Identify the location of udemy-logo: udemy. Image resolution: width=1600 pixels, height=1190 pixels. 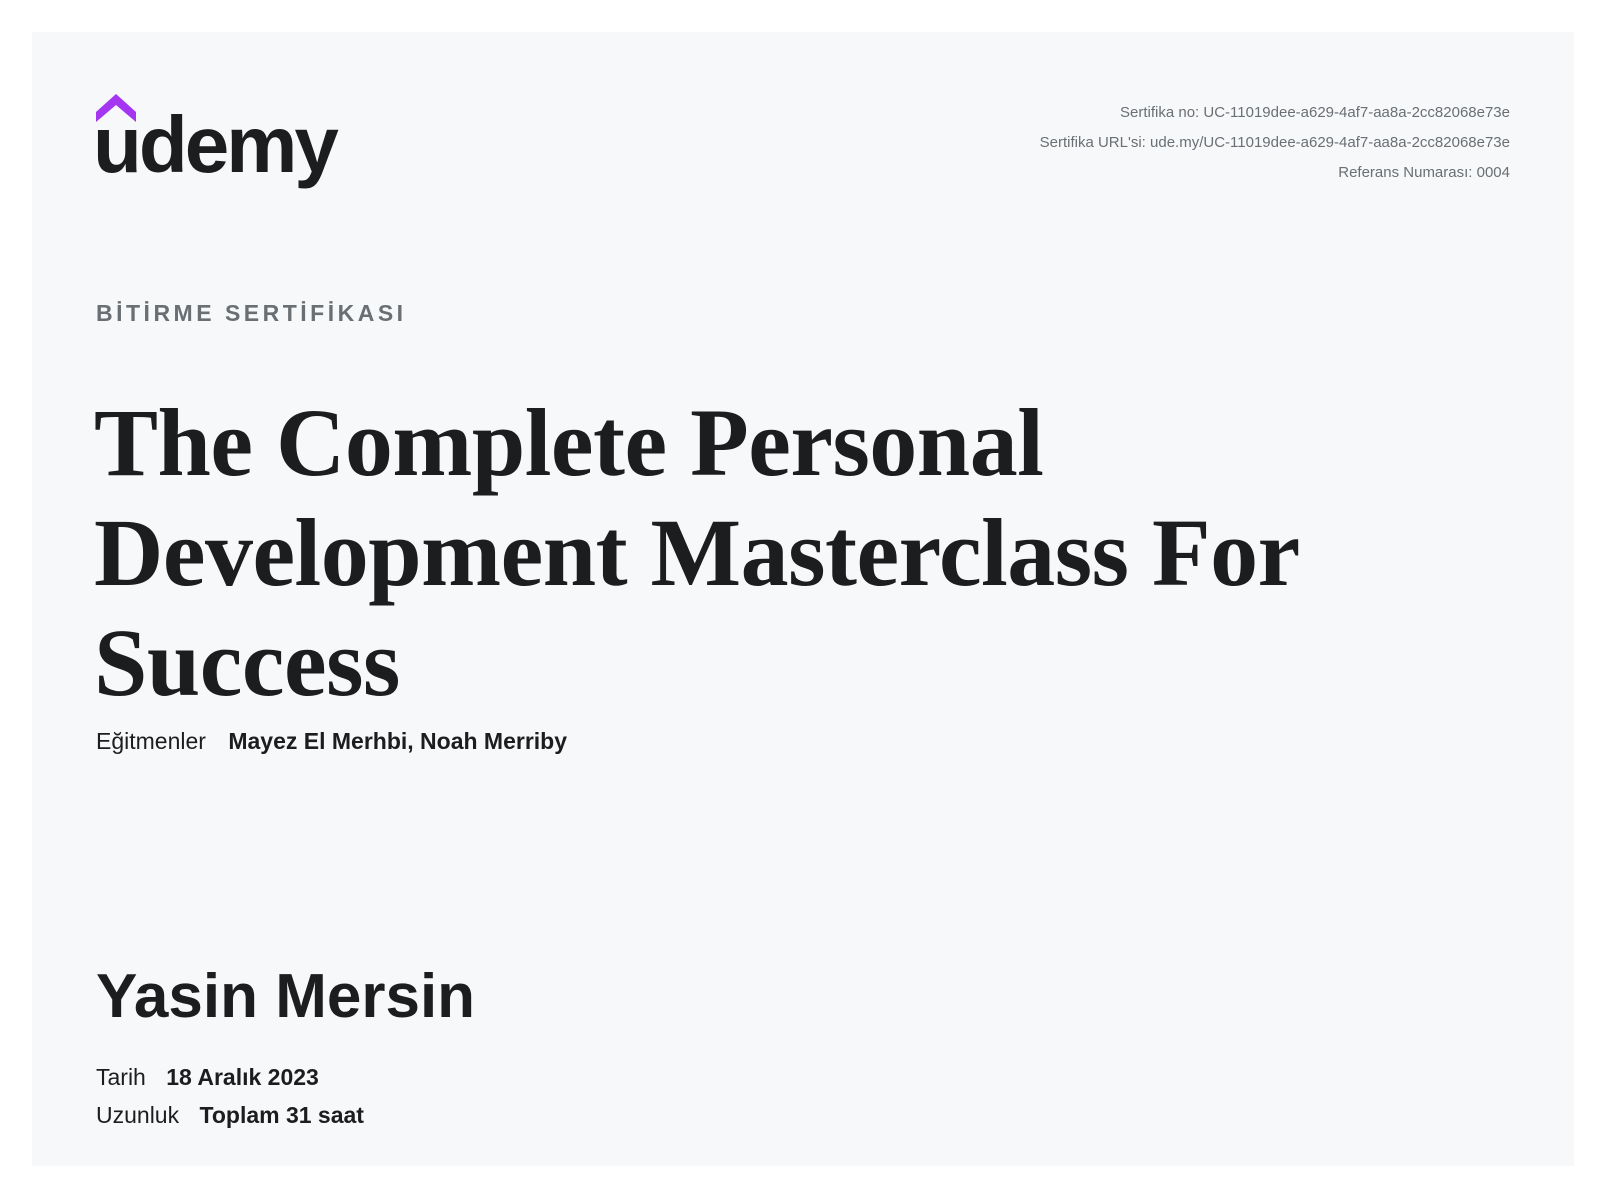
(219, 141).